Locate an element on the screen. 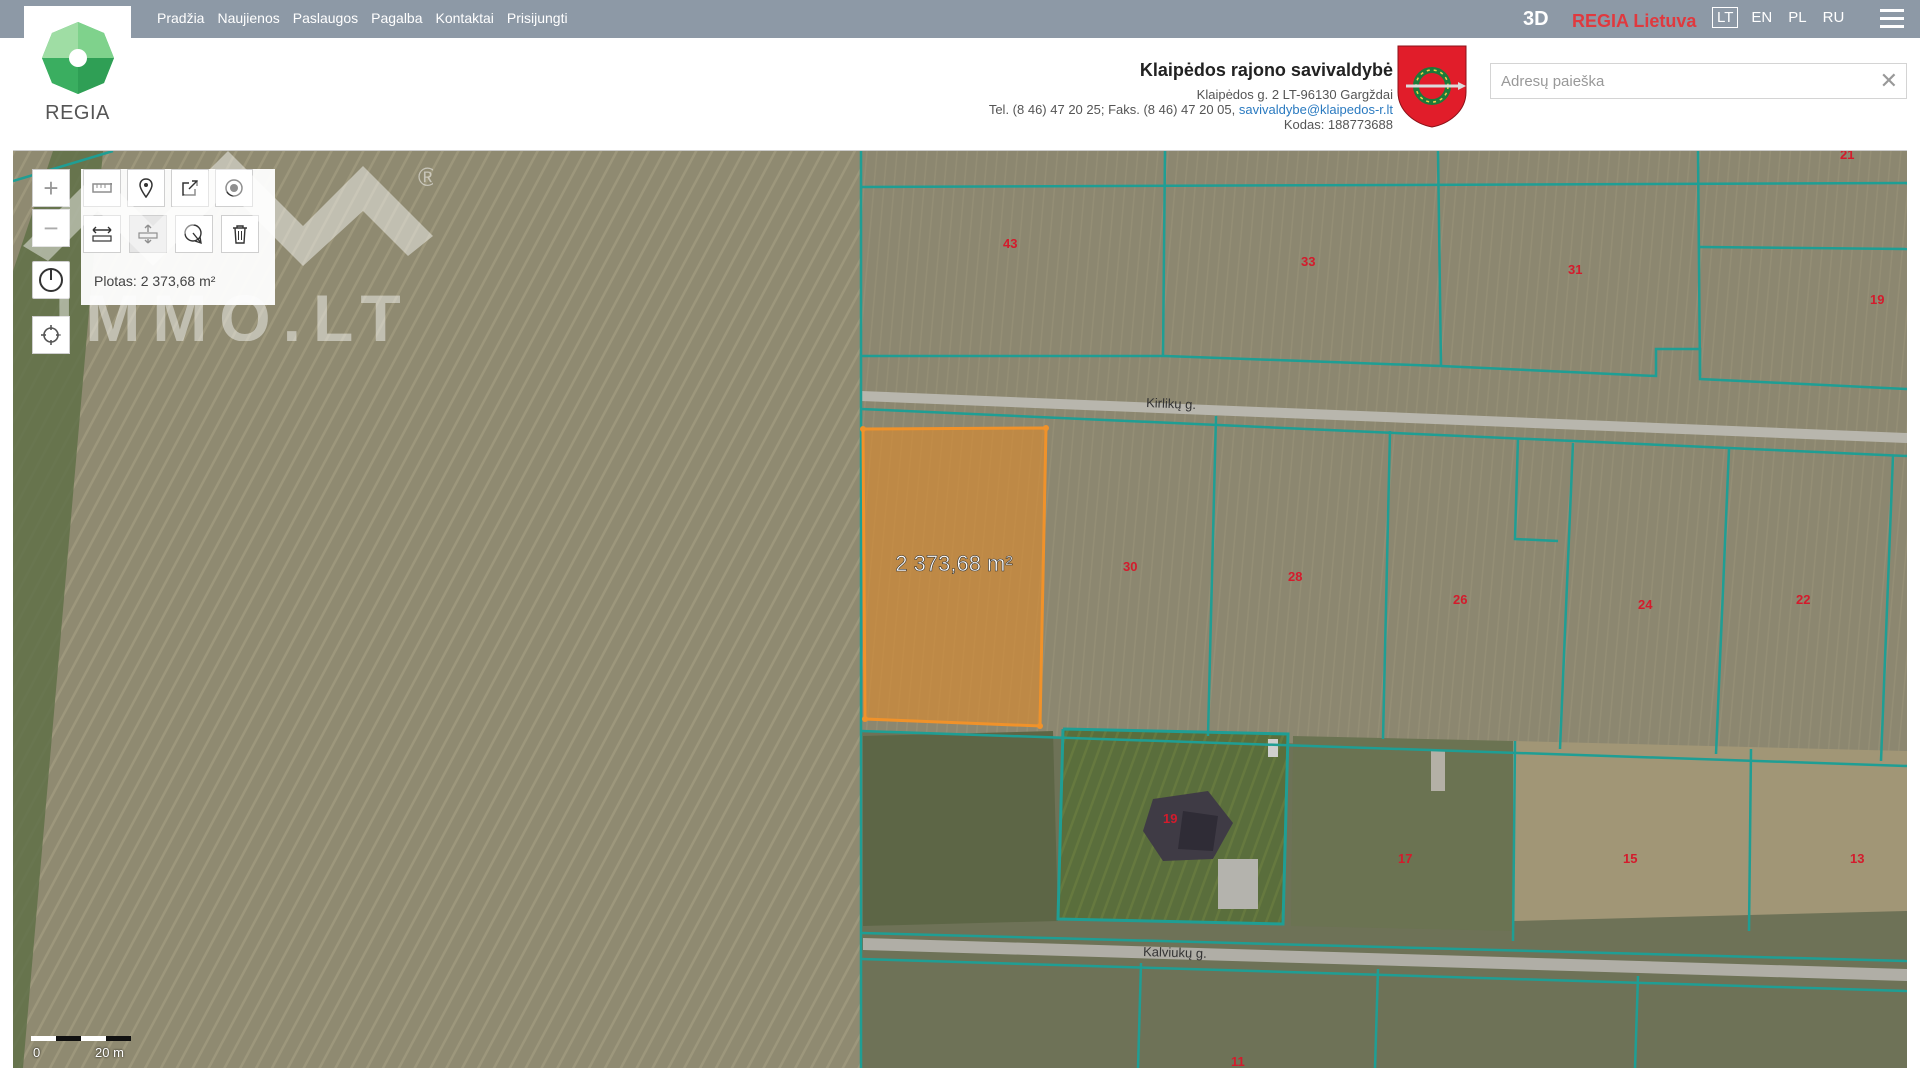  parcel-number: 30 is located at coordinates (1130, 566).